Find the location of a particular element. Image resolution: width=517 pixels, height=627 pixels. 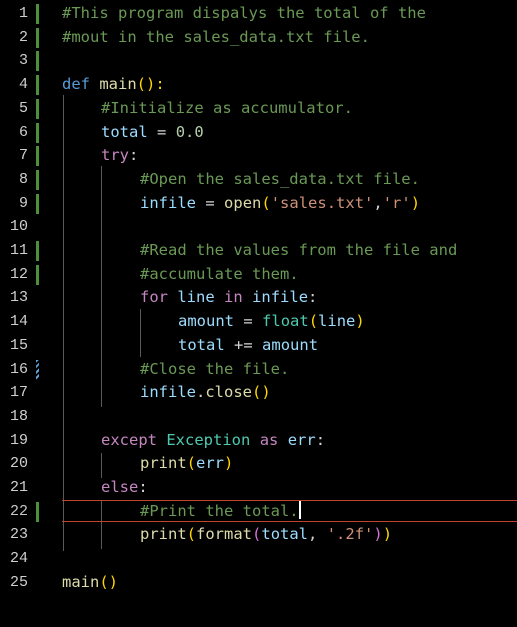

function-name: main is located at coordinates (118, 84).